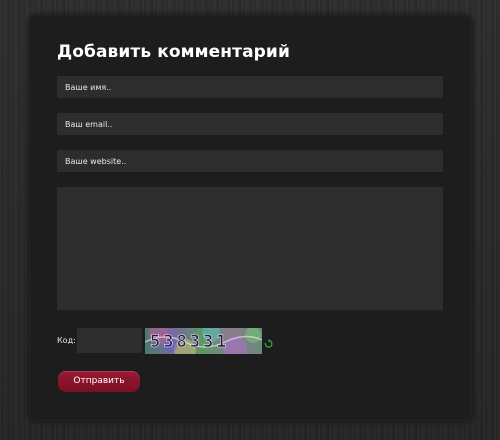  What do you see at coordinates (109, 340) in the screenshot?
I see `captcha-code-input` at bounding box center [109, 340].